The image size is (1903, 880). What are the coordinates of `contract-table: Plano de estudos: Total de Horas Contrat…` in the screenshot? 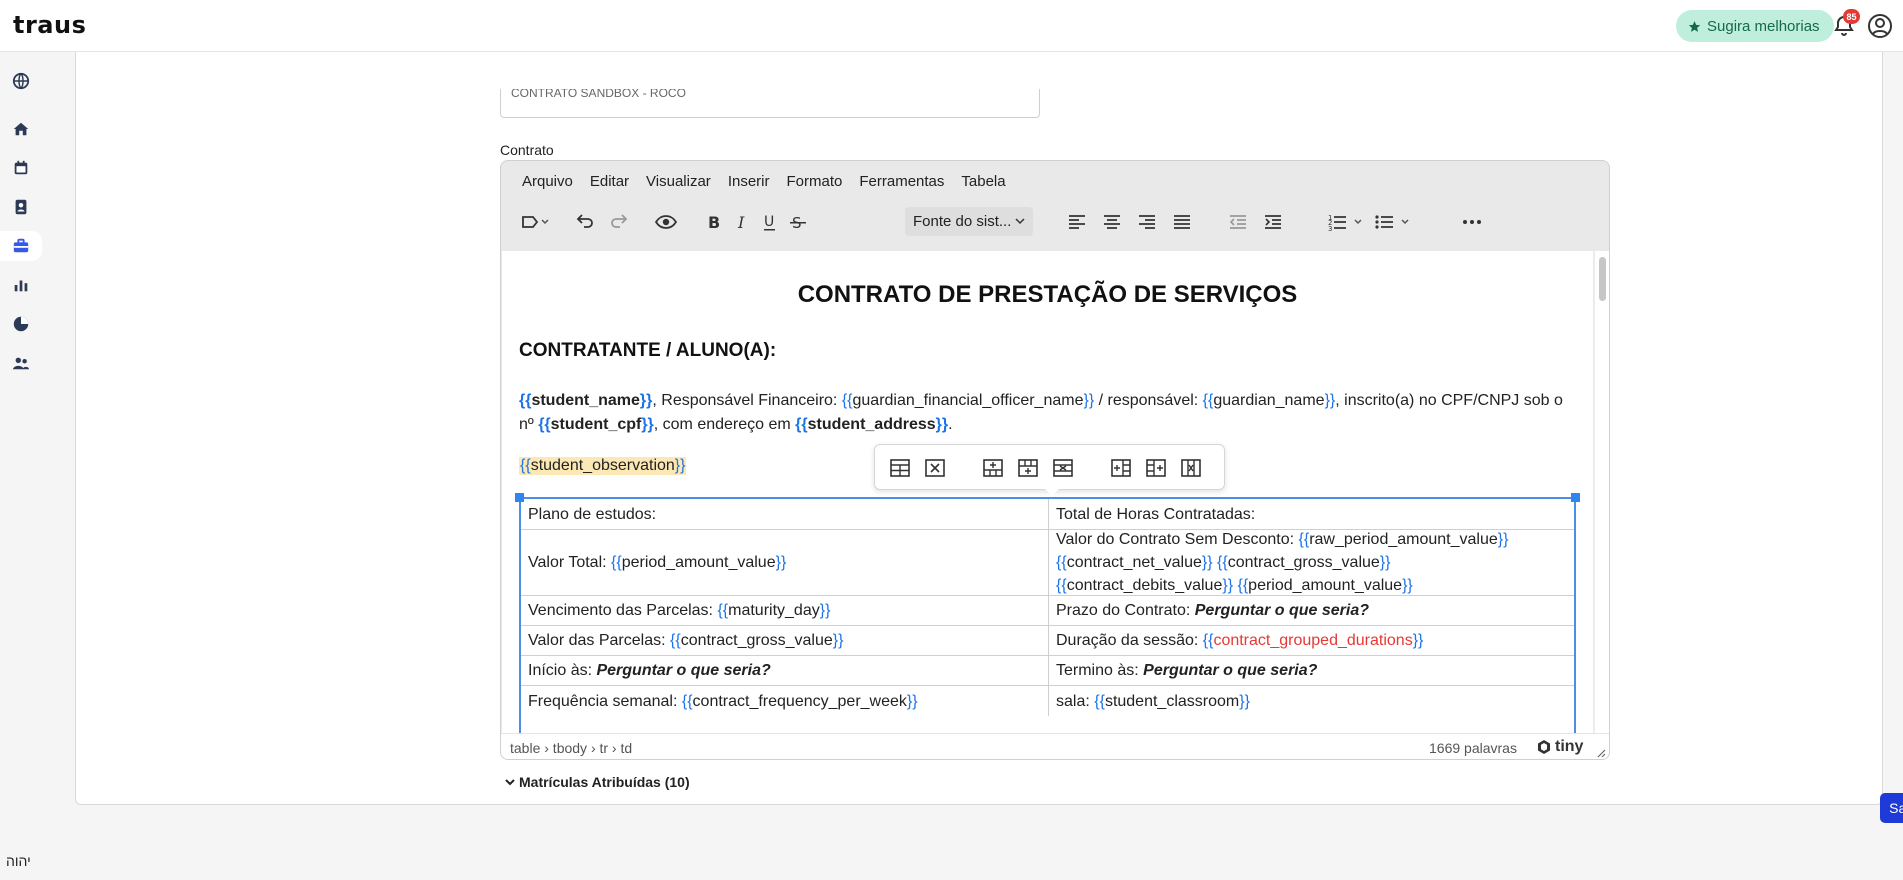 It's located at (1047, 615).